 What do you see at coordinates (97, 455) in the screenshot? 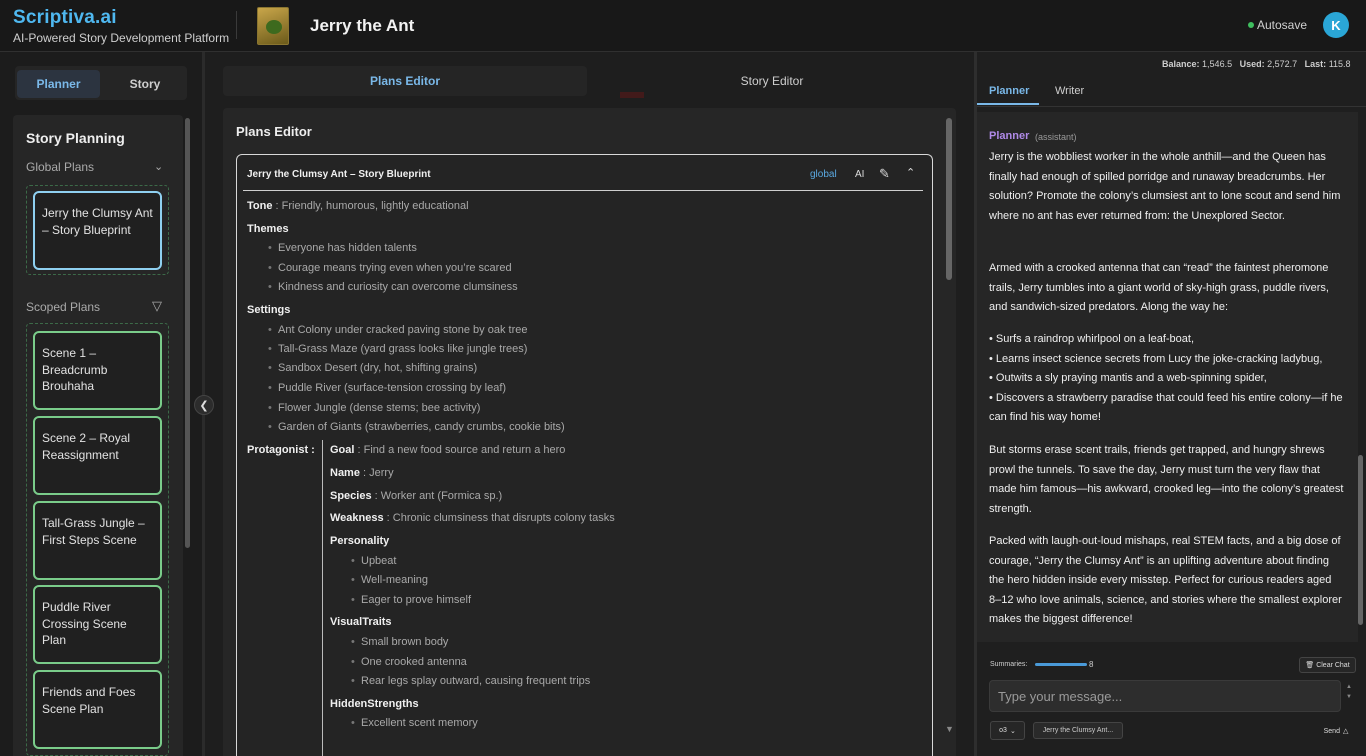
I see `plan-card-scene-2: Scene 2 – Royal Reassignment` at bounding box center [97, 455].